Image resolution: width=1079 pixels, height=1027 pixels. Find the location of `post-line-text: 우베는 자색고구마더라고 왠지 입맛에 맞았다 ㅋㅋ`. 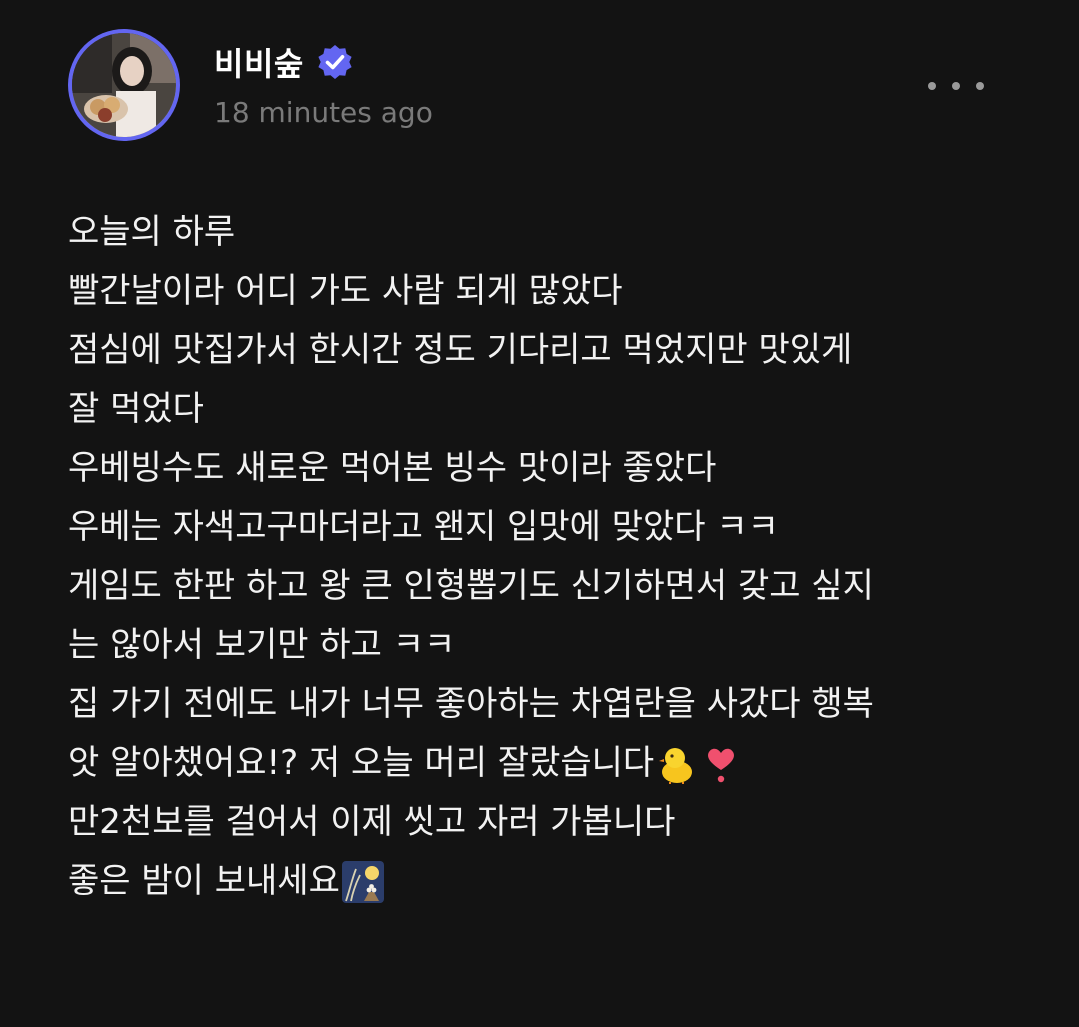

post-line-text: 우베는 자색고구마더라고 왠지 입맛에 맞았다 ㅋㅋ is located at coordinates (423, 527).